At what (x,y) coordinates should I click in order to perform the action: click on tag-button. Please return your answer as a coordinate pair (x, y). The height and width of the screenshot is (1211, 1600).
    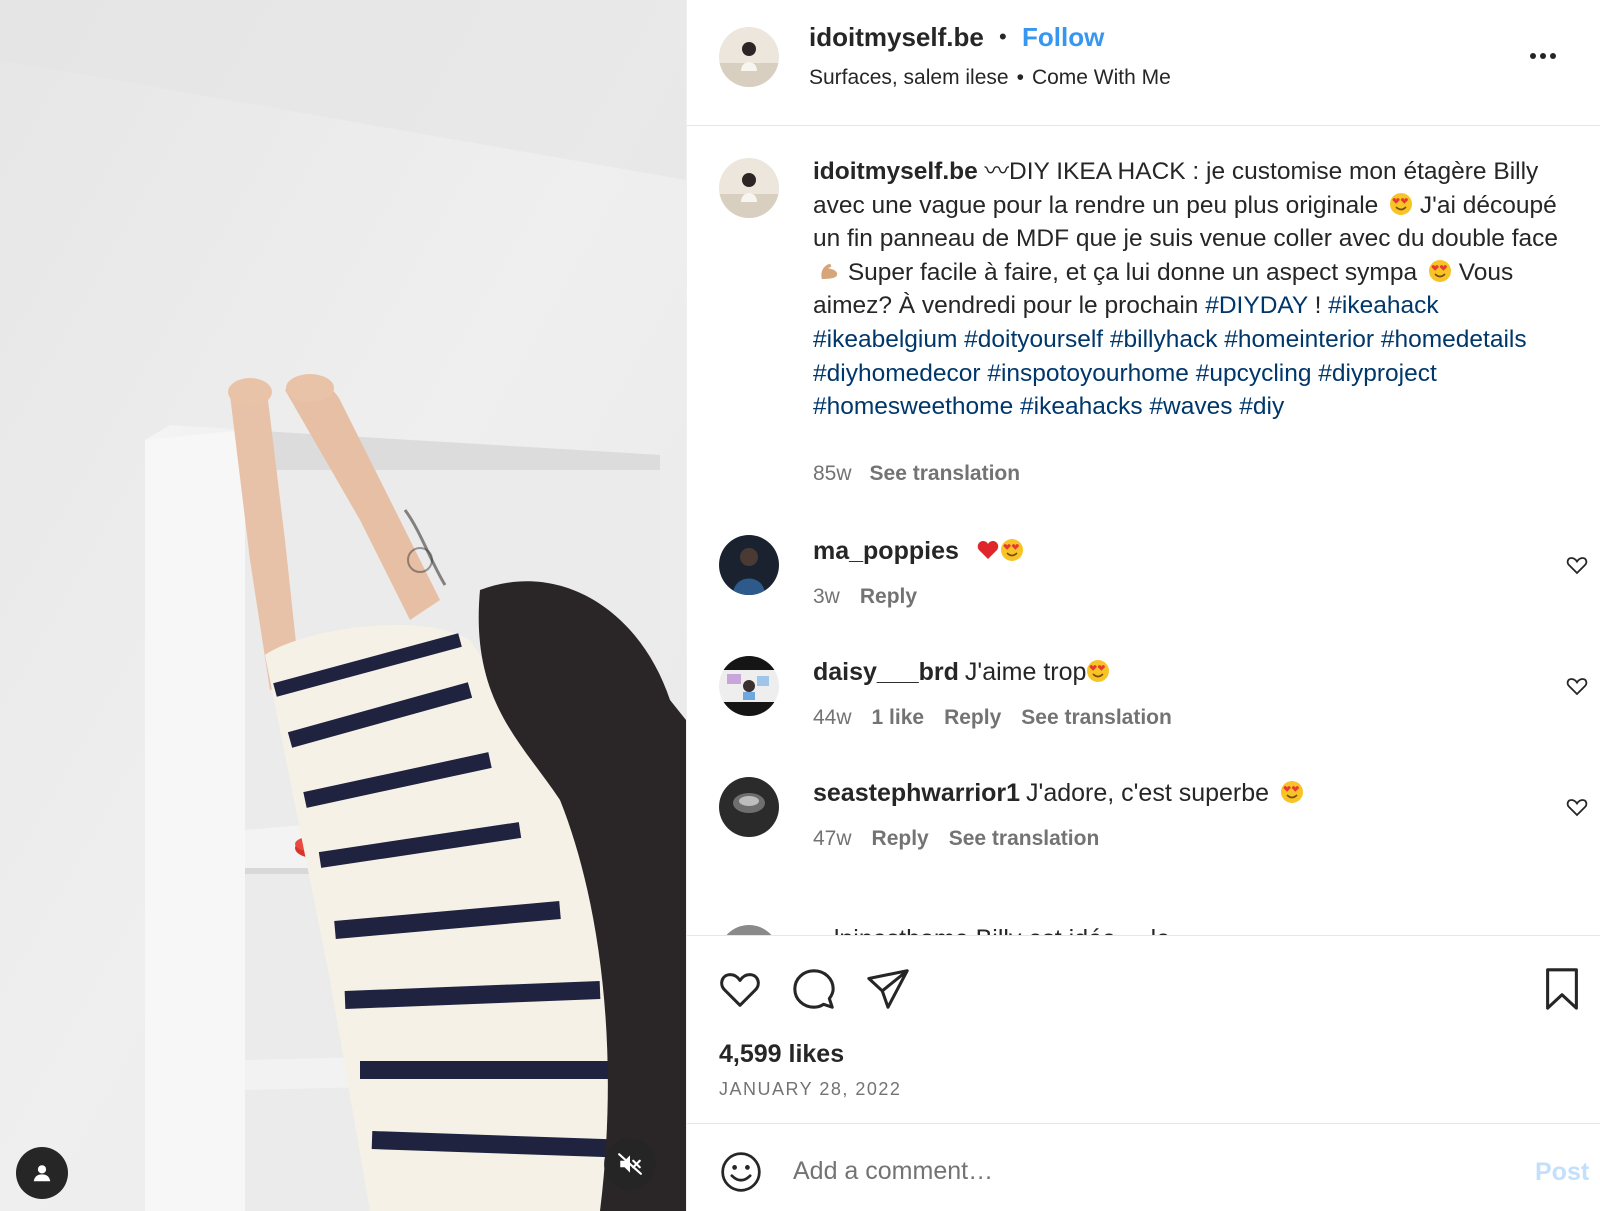
    Looking at the image, I should click on (42, 1173).